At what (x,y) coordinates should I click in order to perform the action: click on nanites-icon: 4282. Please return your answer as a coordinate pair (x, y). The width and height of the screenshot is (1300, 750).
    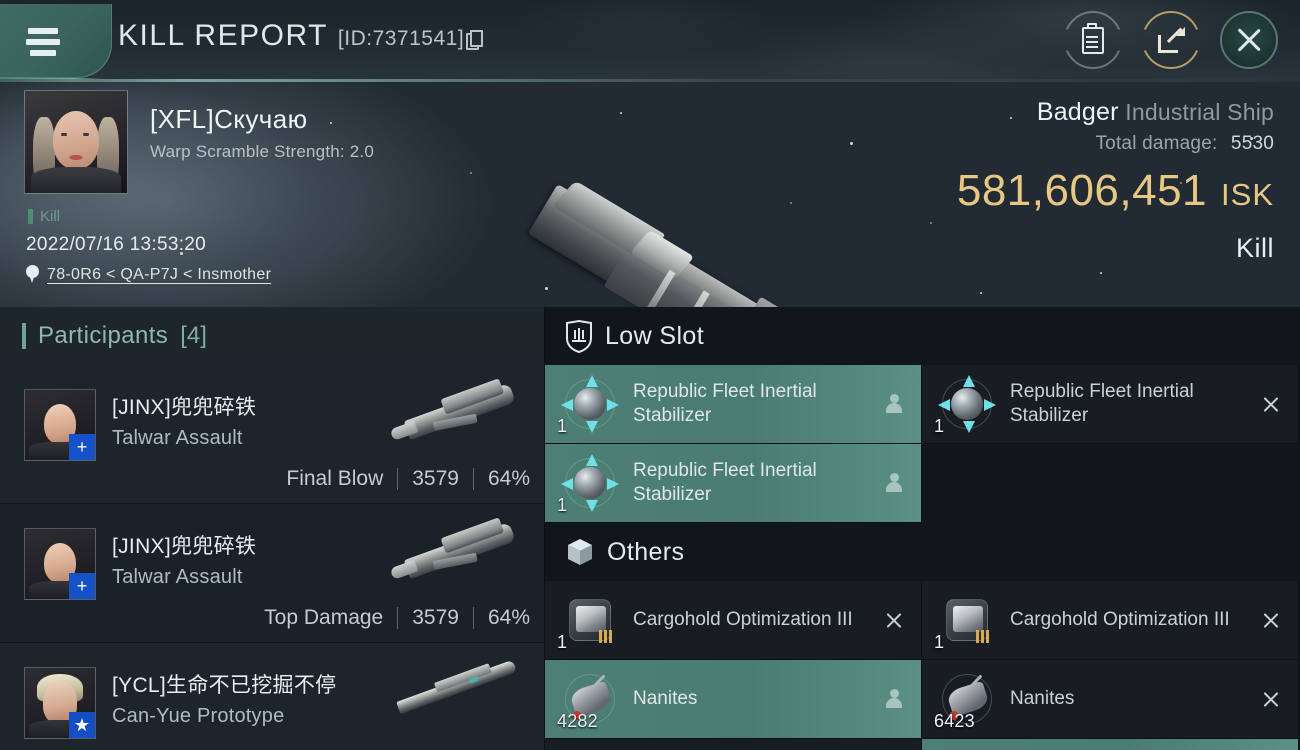
    Looking at the image, I should click on (589, 699).